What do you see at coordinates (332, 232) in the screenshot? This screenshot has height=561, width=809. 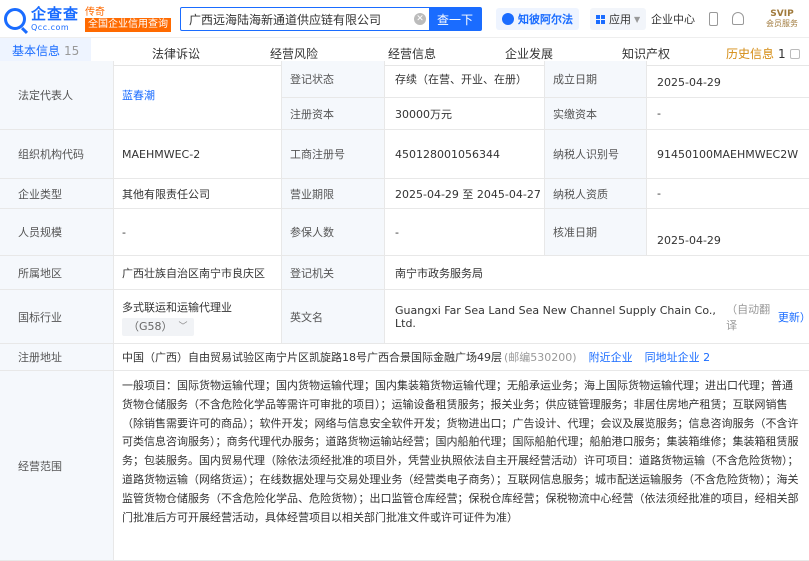 I see `field-label: 参保人数` at bounding box center [332, 232].